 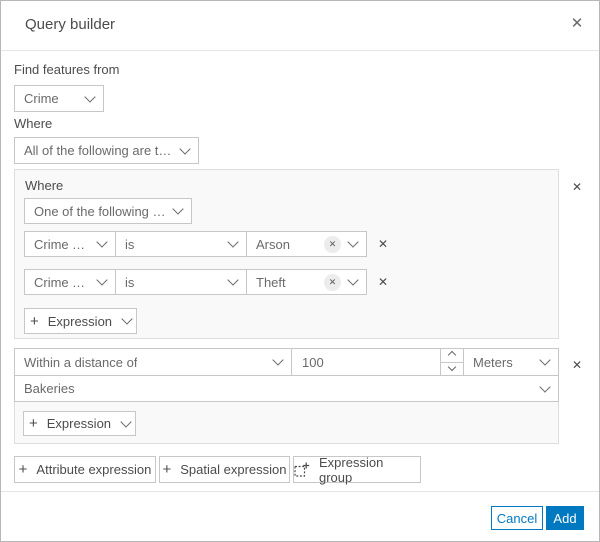 What do you see at coordinates (62, 244) in the screenshot?
I see `row1-field-value: Crime Type` at bounding box center [62, 244].